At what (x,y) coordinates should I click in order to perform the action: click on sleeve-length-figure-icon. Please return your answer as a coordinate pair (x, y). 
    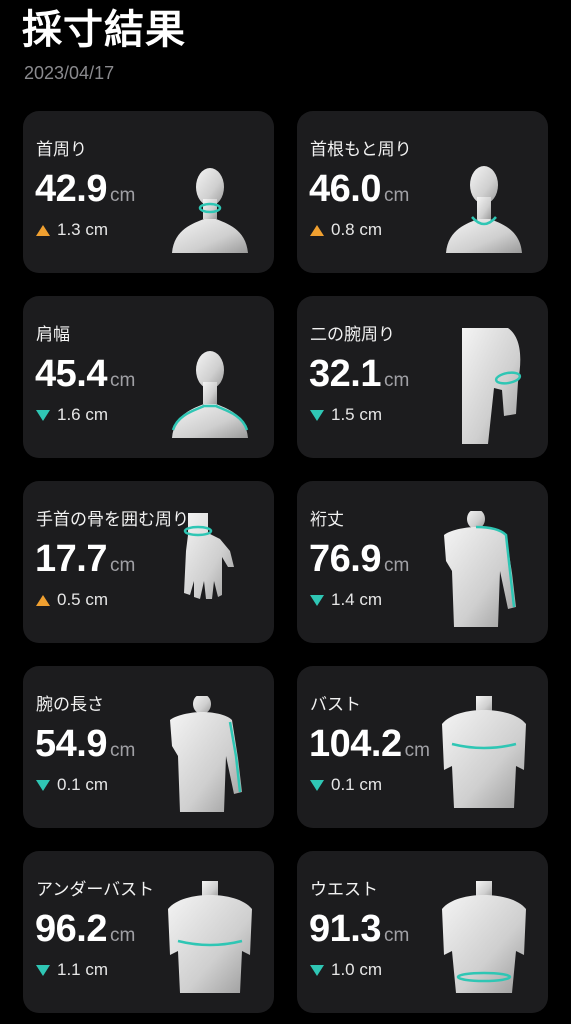
    Looking at the image, I should click on (484, 570).